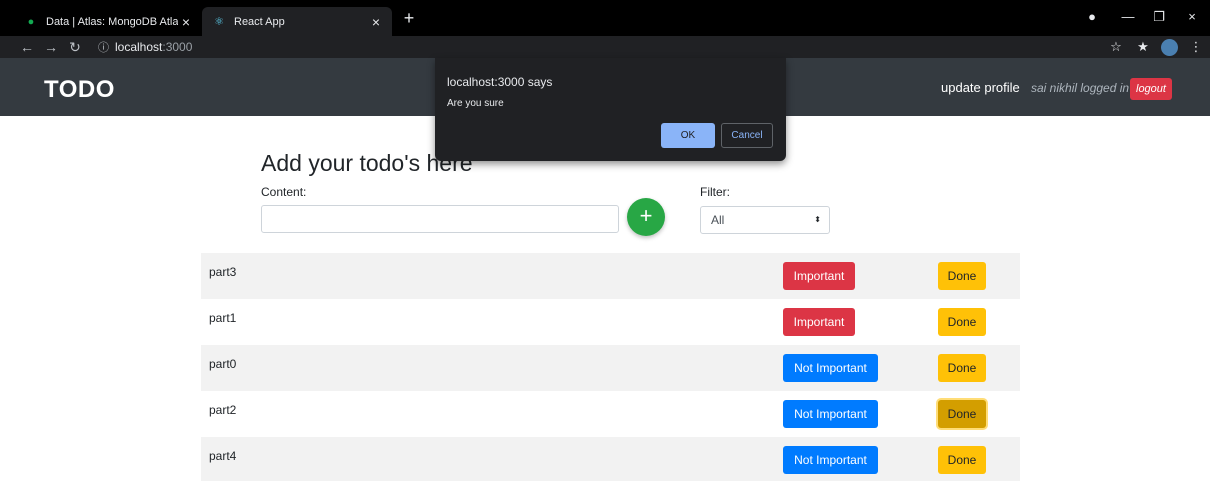  I want to click on todo-row: part4 Not Important Done, so click(610, 459).